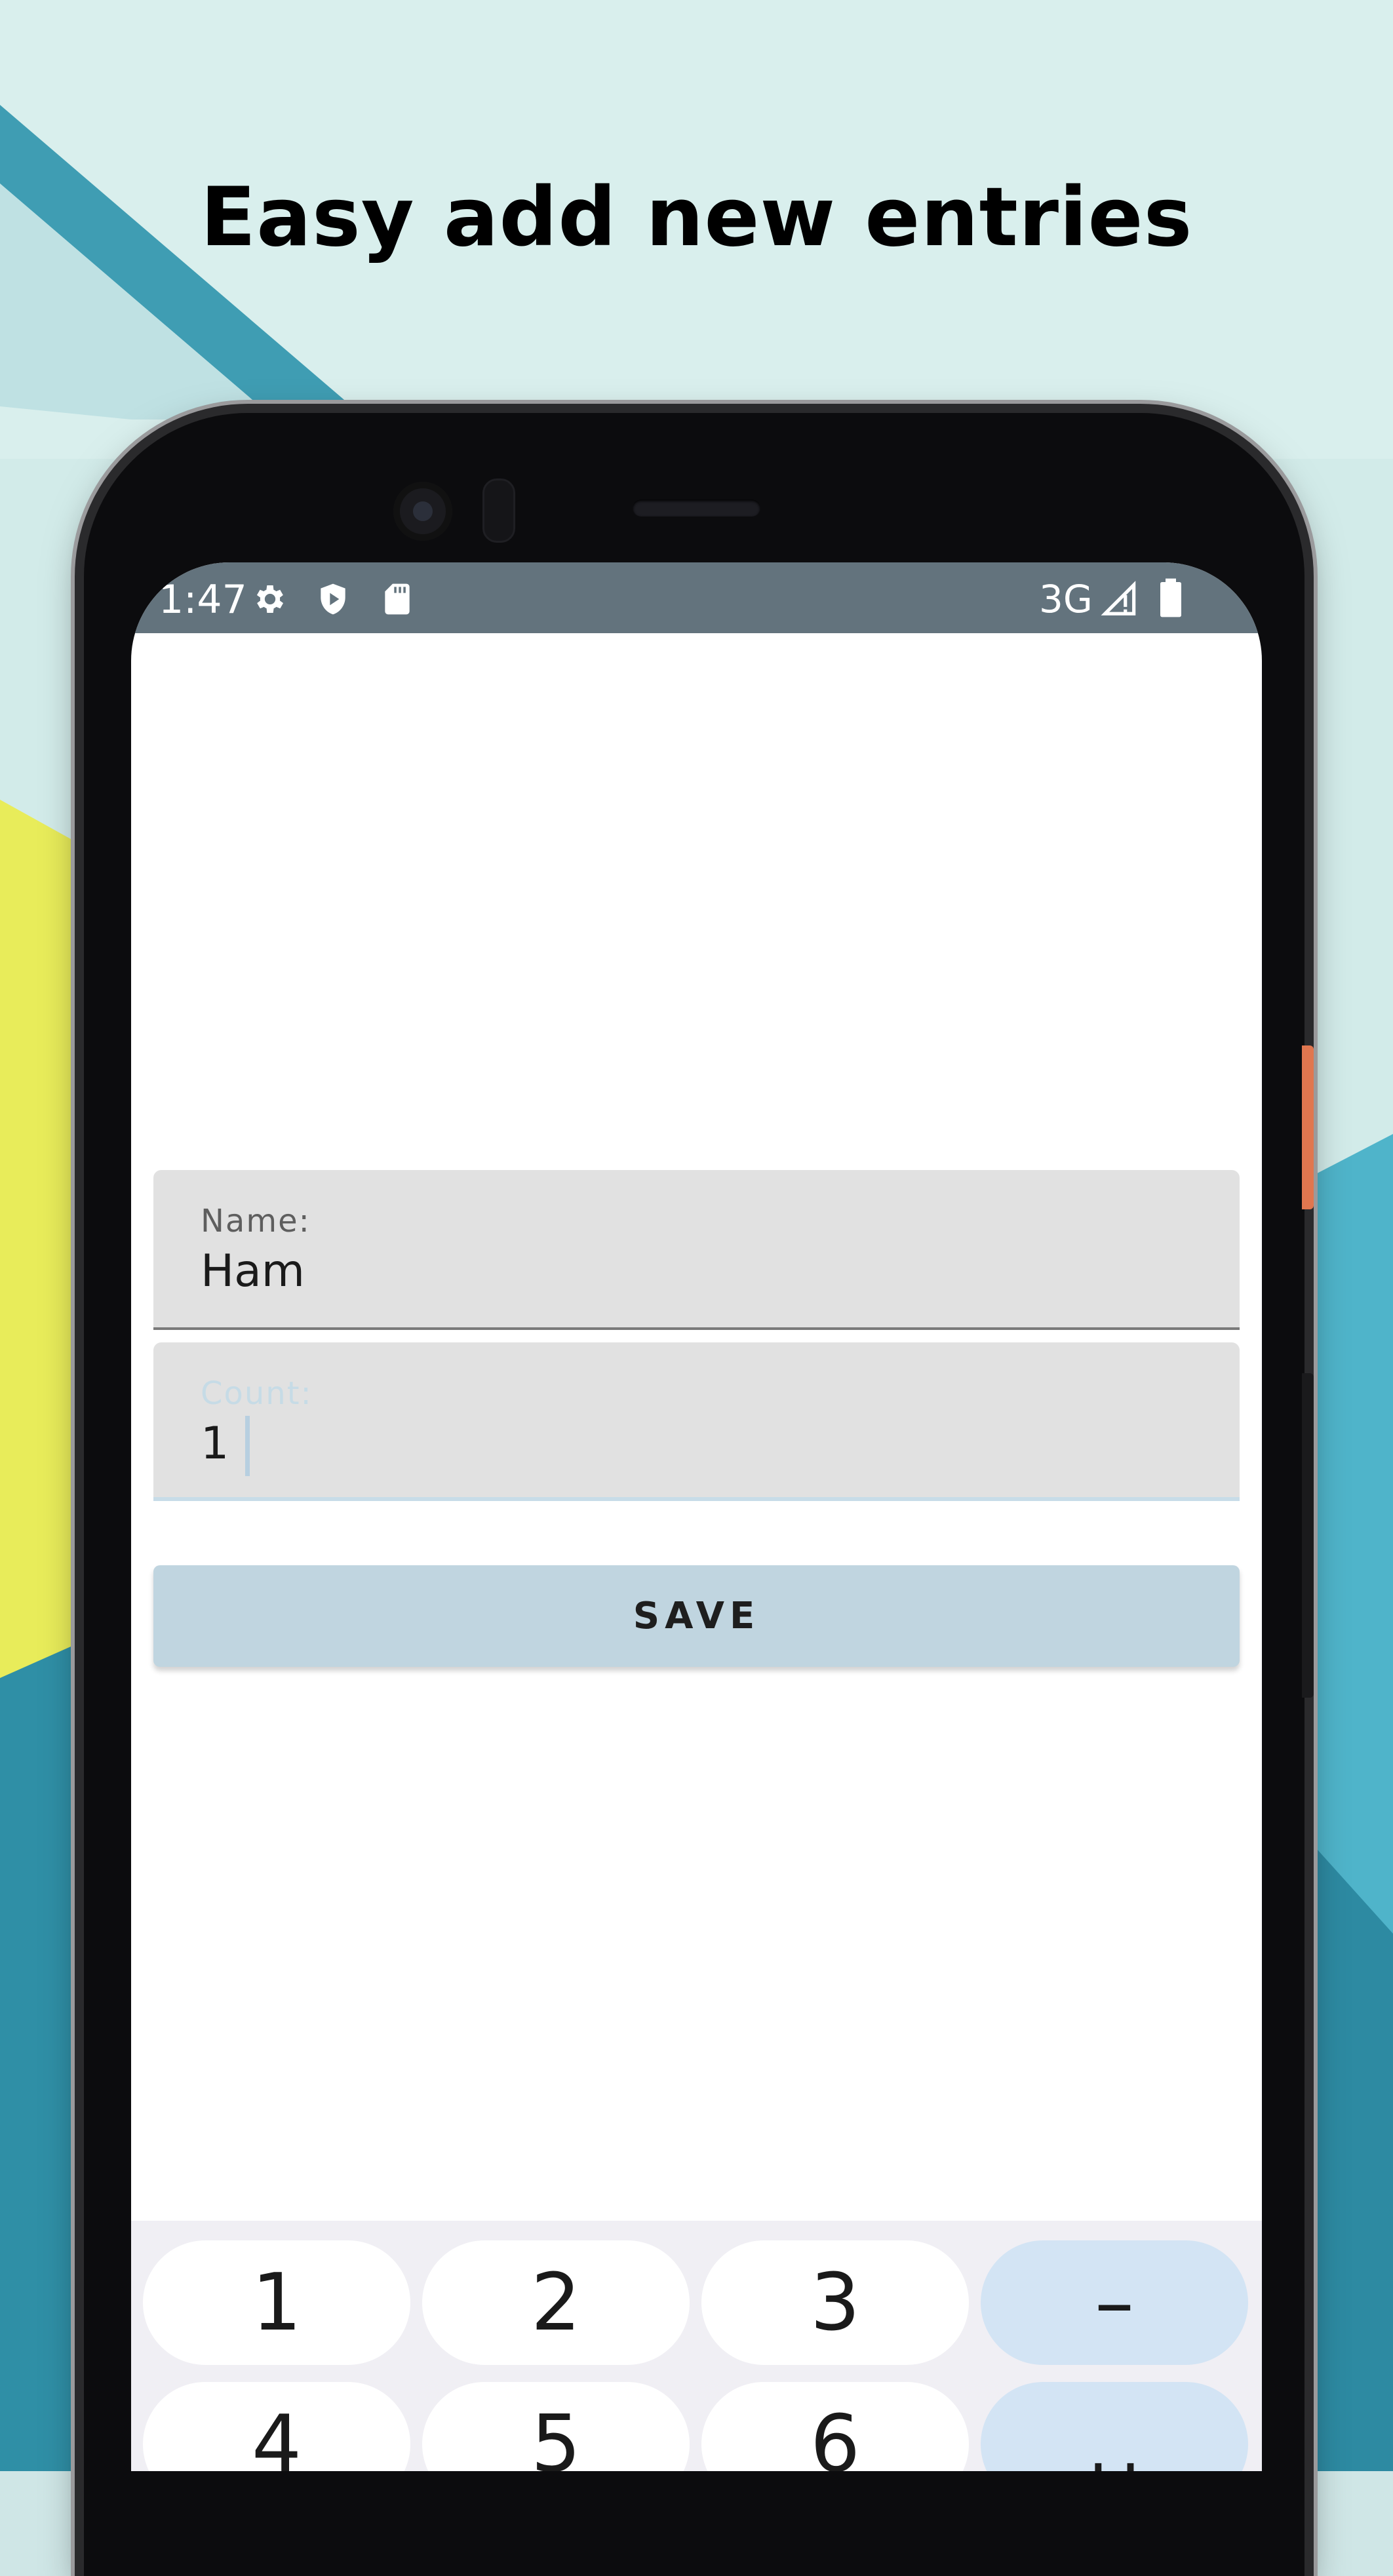 Image resolution: width=1393 pixels, height=2576 pixels. What do you see at coordinates (1114, 2426) in the screenshot?
I see `key-space: ␣` at bounding box center [1114, 2426].